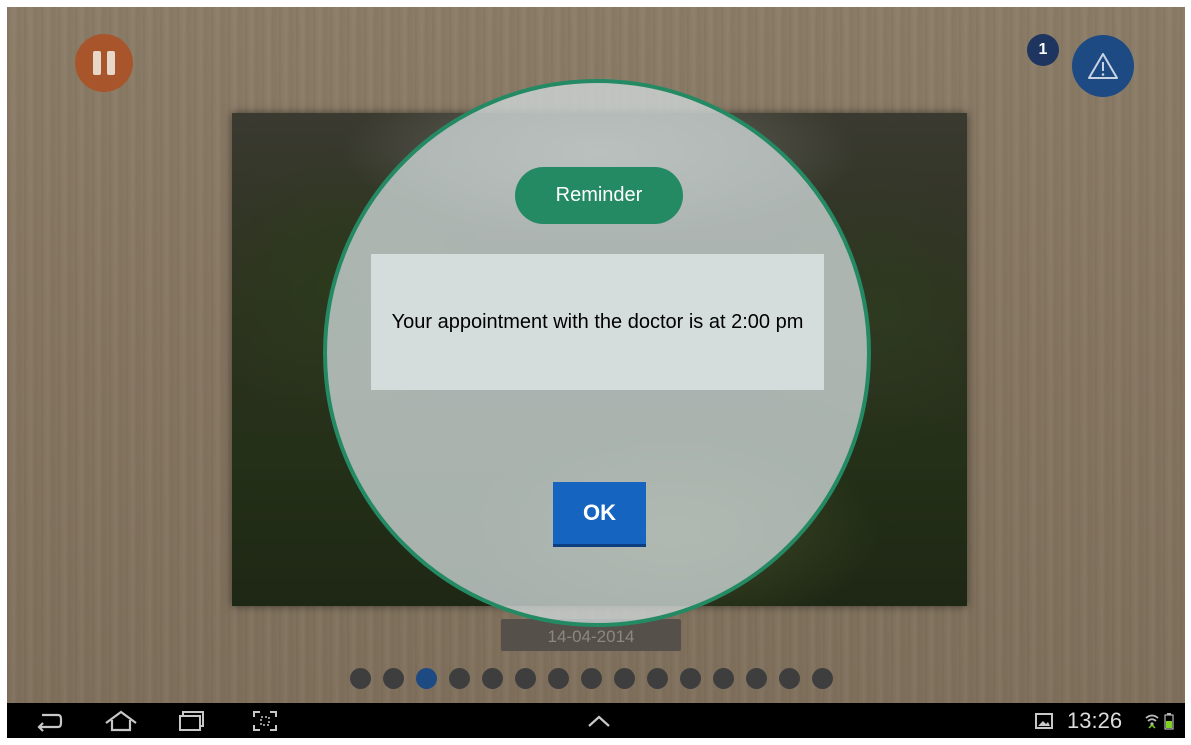 Image resolution: width=1191 pixels, height=745 pixels. I want to click on chevron-up-icon, so click(599, 721).